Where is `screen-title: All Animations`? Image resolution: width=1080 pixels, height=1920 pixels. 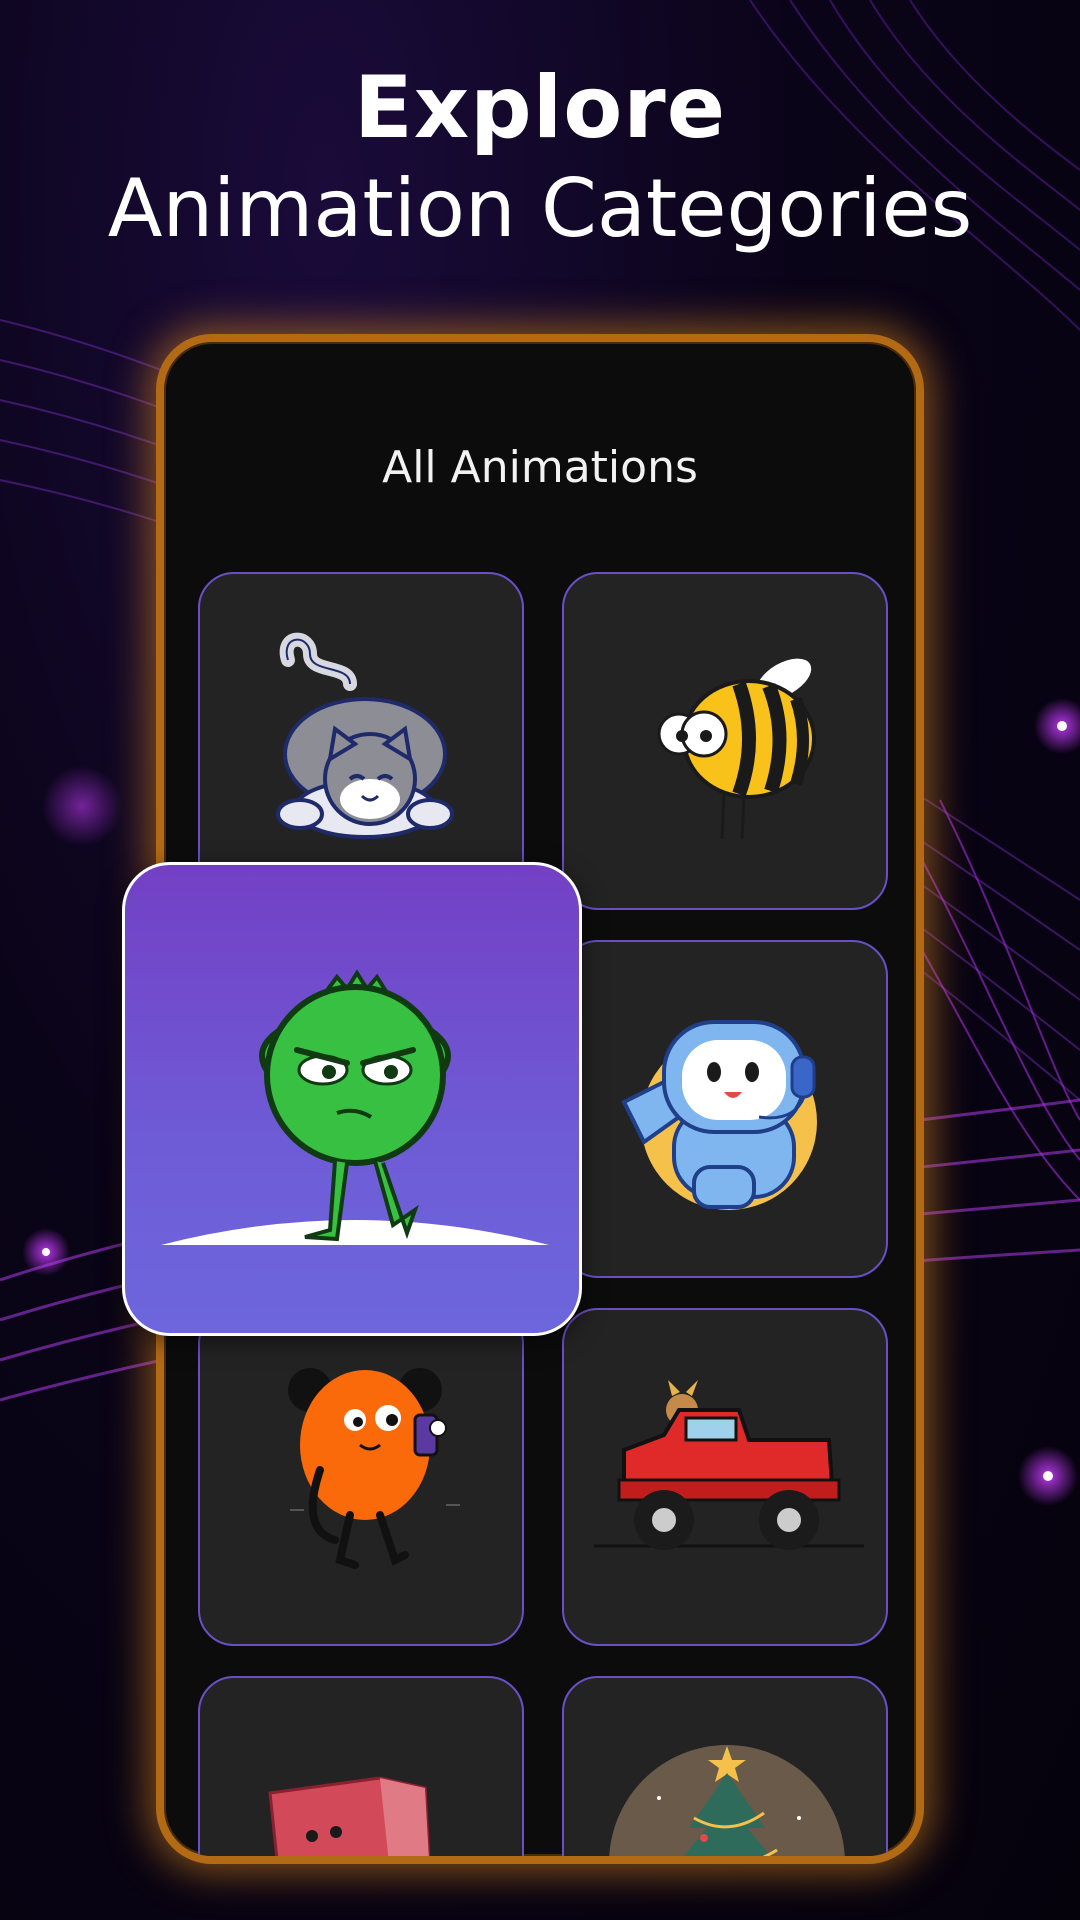
screen-title: All Animations is located at coordinates (540, 467).